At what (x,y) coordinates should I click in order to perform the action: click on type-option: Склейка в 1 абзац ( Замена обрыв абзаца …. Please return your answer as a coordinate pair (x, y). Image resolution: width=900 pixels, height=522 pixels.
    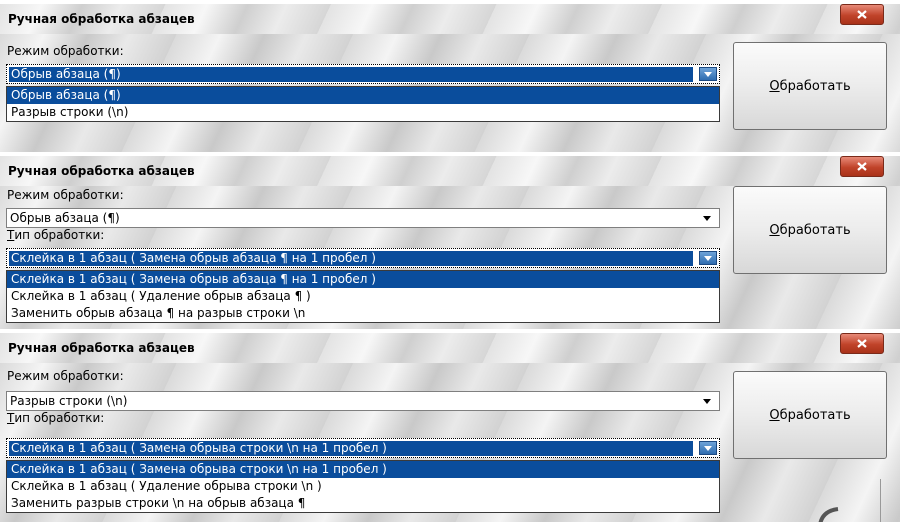
    Looking at the image, I should click on (363, 279).